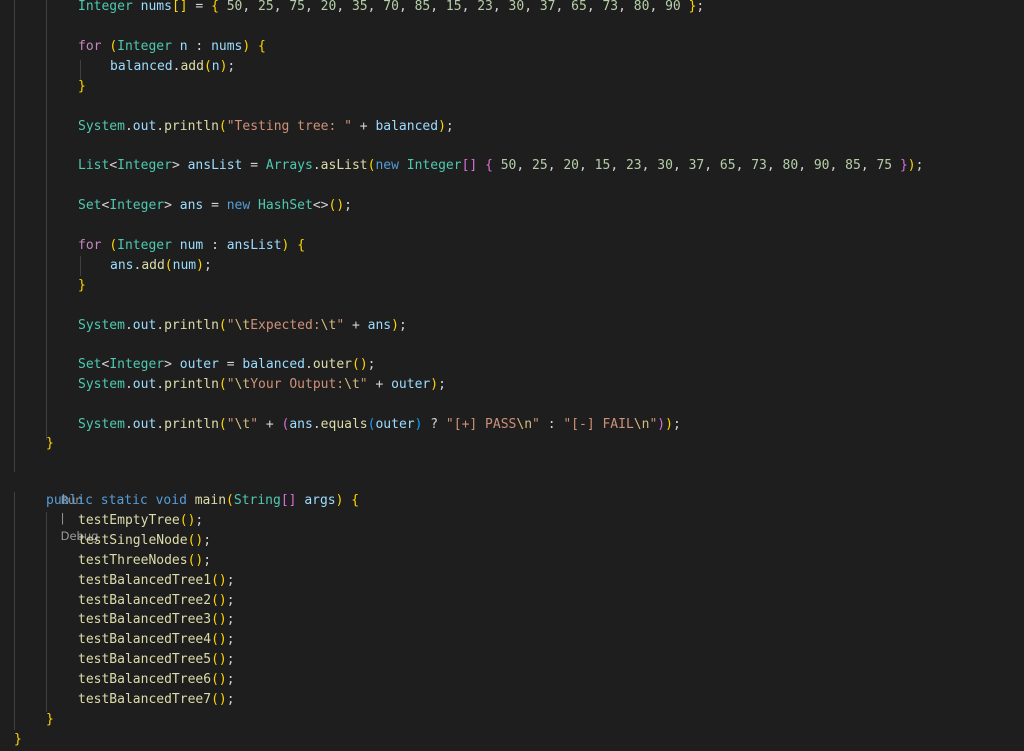 This screenshot has height=751, width=1024. What do you see at coordinates (156, 640) in the screenshot?
I see `code-line: testBalancedTree4();` at bounding box center [156, 640].